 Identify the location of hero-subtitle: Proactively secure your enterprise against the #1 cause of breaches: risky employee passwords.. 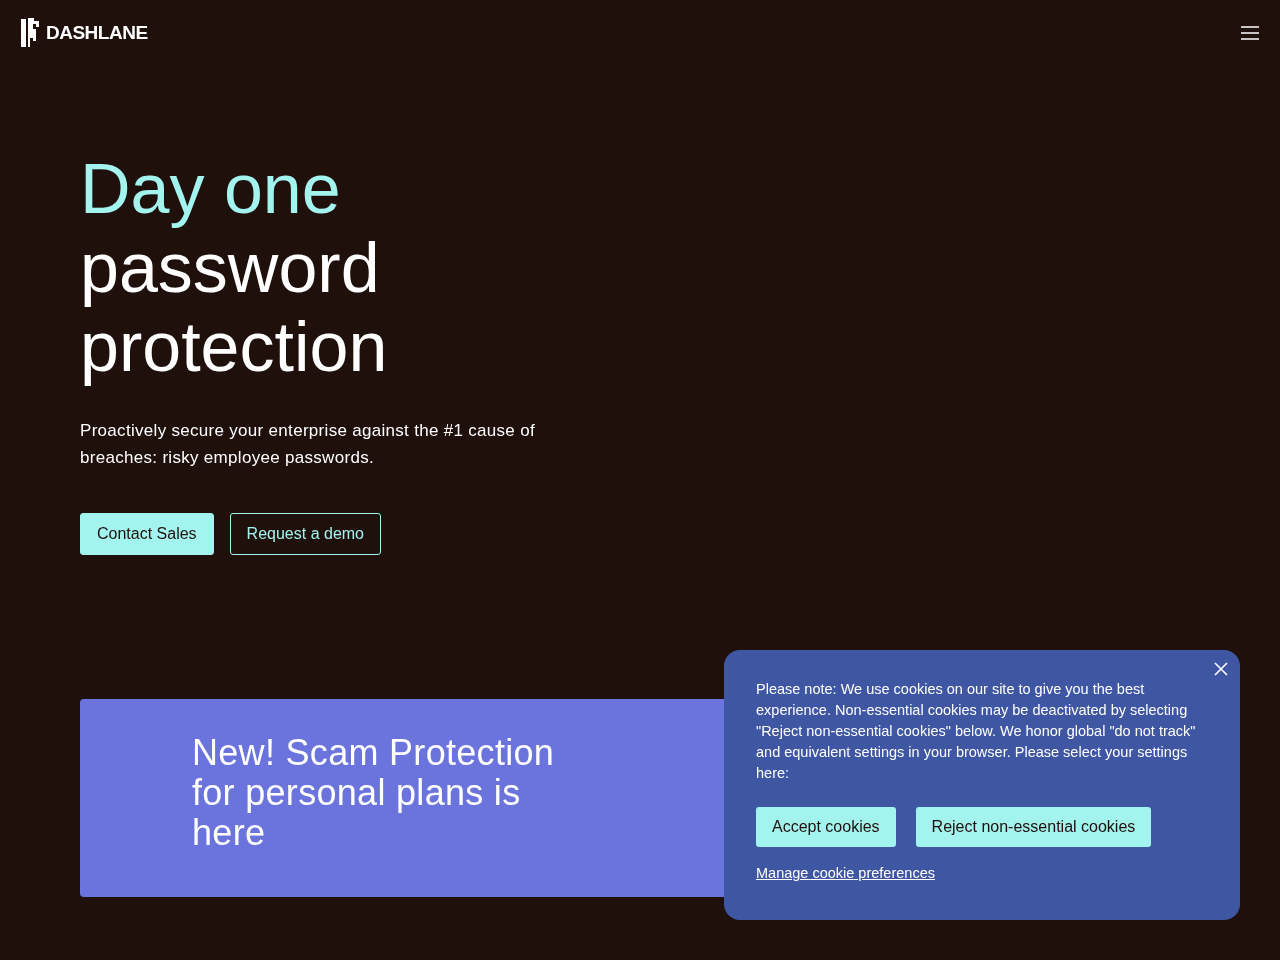
(308, 444).